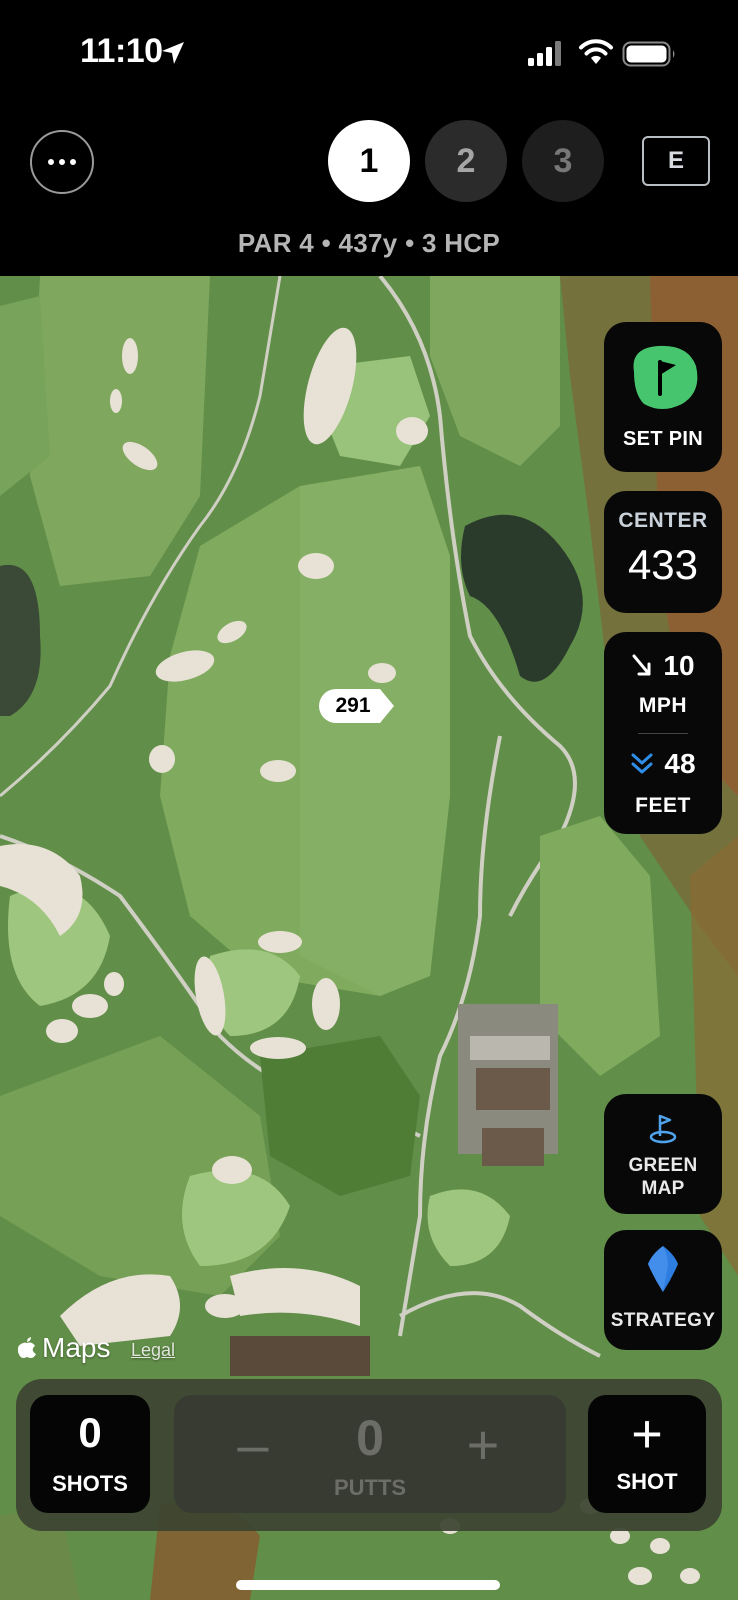  I want to click on divider, so click(663, 733).